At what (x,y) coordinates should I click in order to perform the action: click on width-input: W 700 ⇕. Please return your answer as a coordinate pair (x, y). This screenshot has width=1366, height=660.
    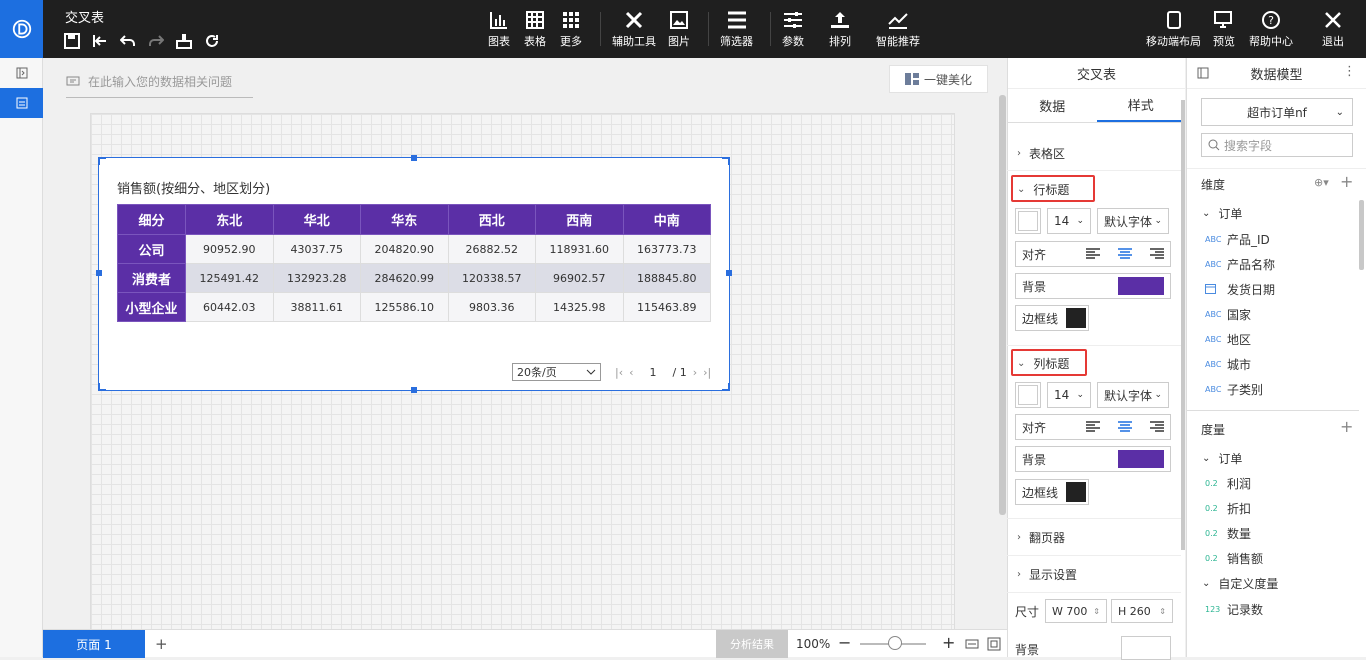
    Looking at the image, I should click on (1076, 611).